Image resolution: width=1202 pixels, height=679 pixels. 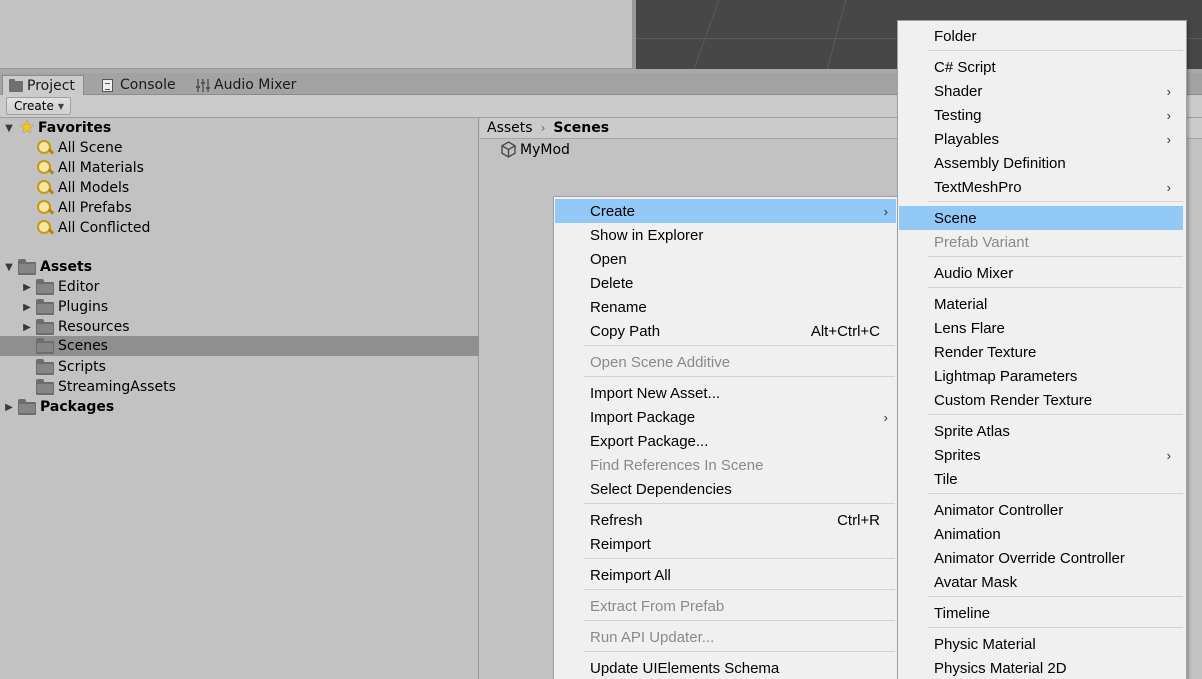 I want to click on tree-label: Resources, so click(x=94, y=327).